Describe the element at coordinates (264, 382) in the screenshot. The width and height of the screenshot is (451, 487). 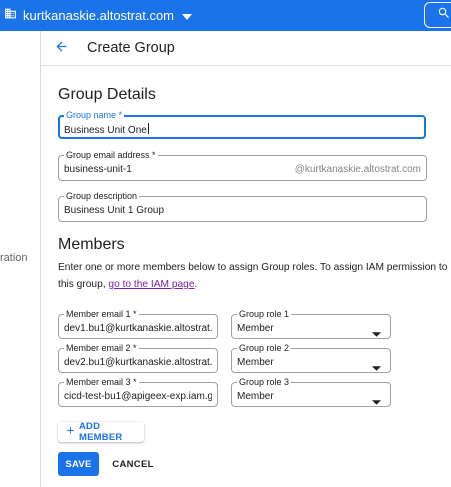
I see `group-role-label: Group role 3` at that location.